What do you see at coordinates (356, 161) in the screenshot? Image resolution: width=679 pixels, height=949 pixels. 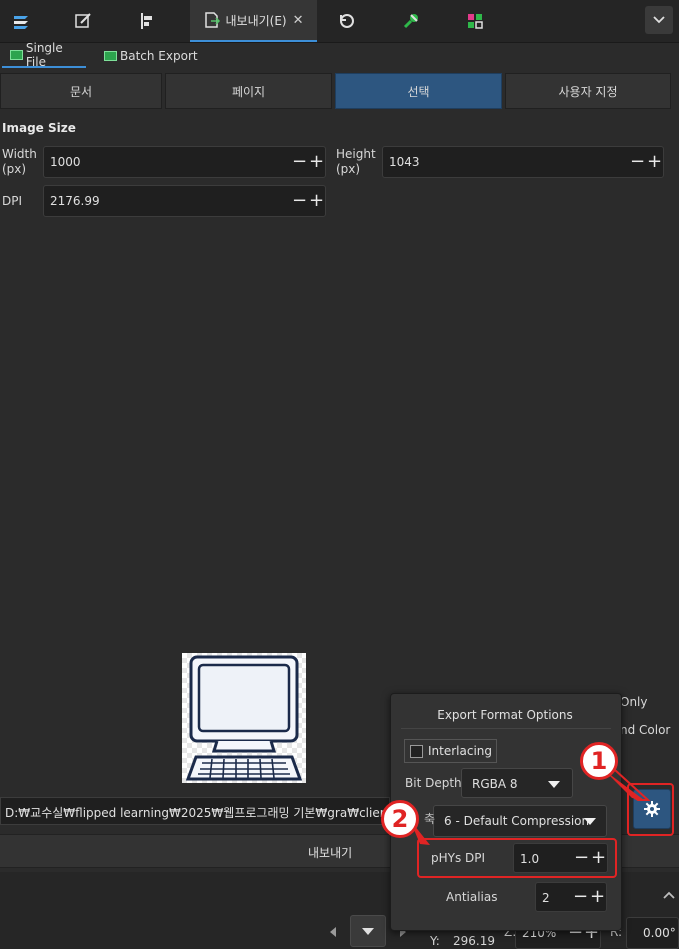 I see `height-label: Height (px)` at bounding box center [356, 161].